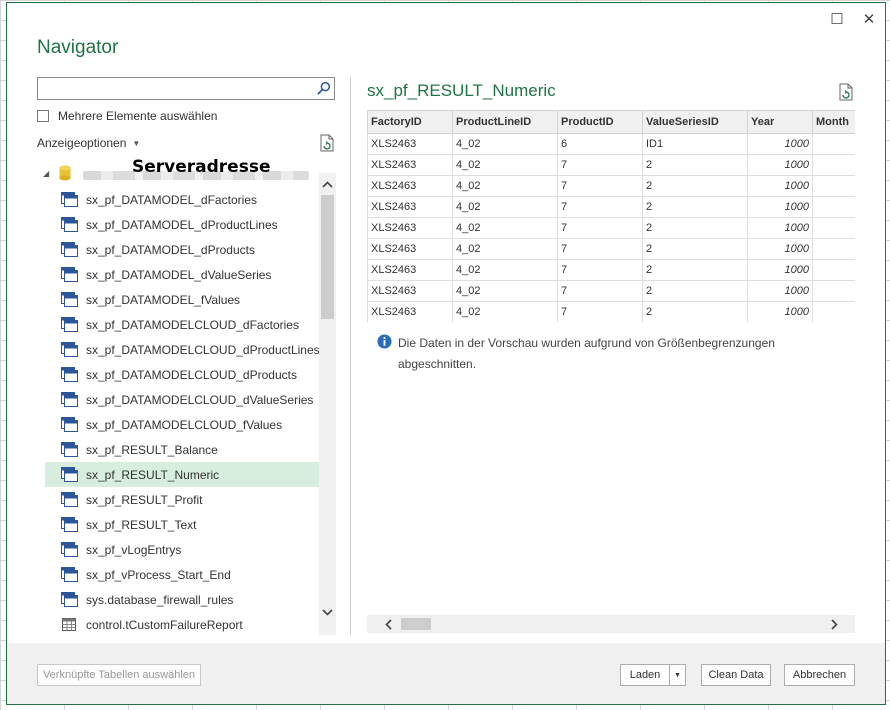 The width and height of the screenshot is (890, 710). What do you see at coordinates (323, 88) in the screenshot?
I see `search-icon` at bounding box center [323, 88].